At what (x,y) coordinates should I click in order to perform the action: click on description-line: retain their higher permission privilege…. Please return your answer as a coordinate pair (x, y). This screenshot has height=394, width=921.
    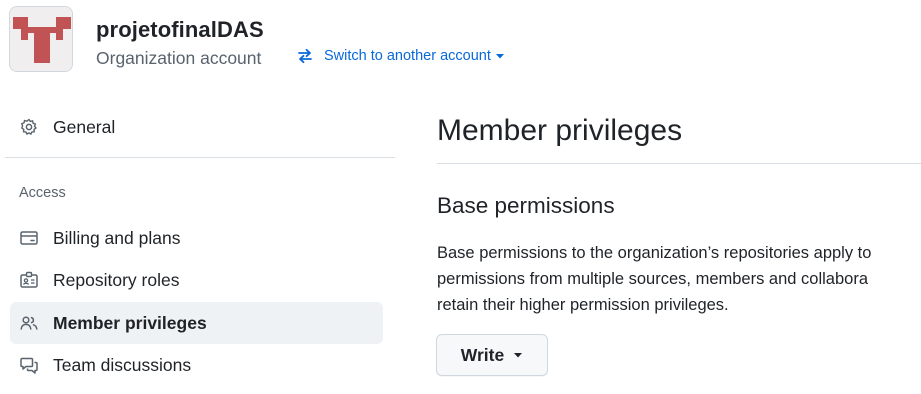
    Looking at the image, I should click on (583, 305).